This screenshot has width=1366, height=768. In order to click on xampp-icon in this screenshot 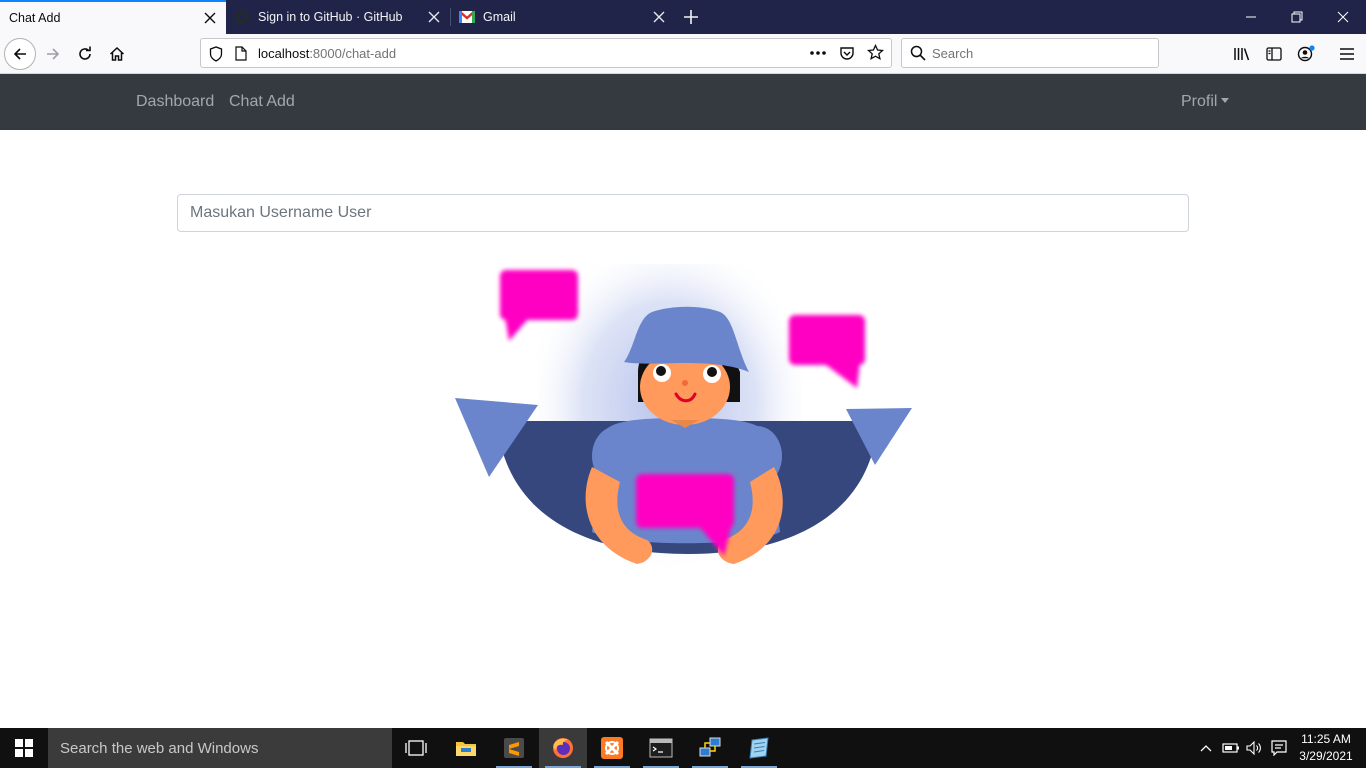, I will do `click(612, 748)`.